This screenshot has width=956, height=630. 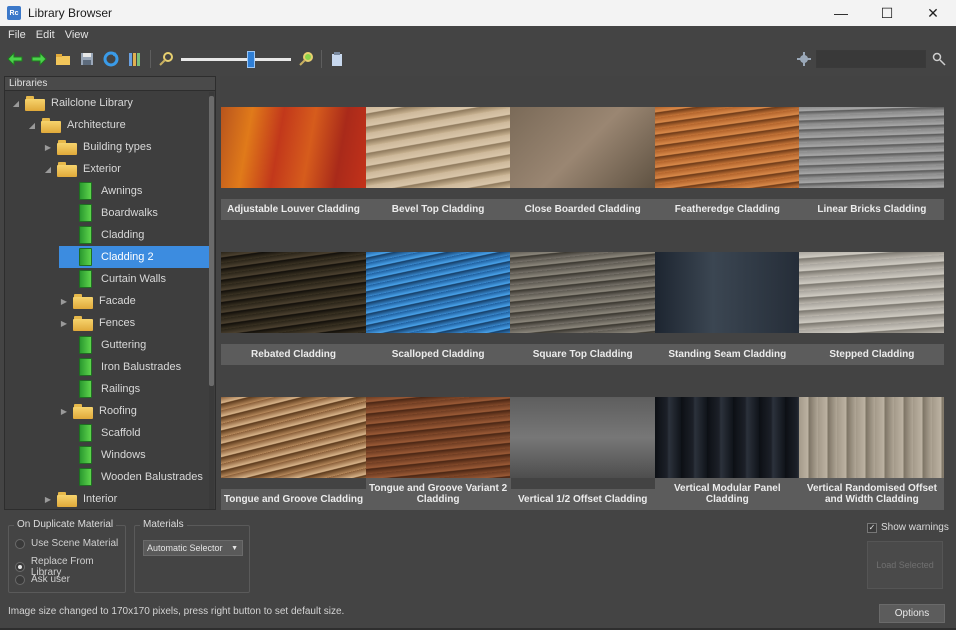 I want to click on settings-gear-icon, so click(x=804, y=59).